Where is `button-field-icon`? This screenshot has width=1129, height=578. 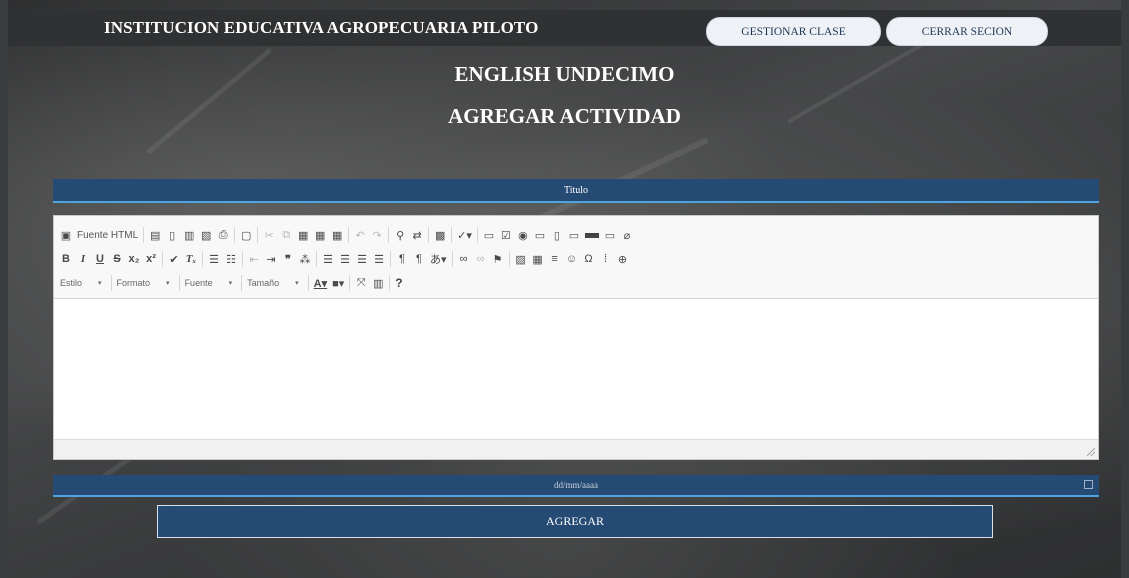
button-field-icon is located at coordinates (591, 235).